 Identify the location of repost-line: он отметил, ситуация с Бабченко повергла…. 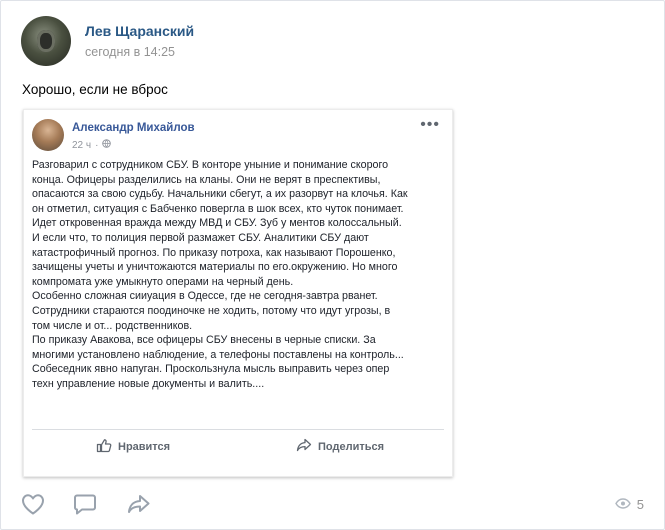
(218, 208).